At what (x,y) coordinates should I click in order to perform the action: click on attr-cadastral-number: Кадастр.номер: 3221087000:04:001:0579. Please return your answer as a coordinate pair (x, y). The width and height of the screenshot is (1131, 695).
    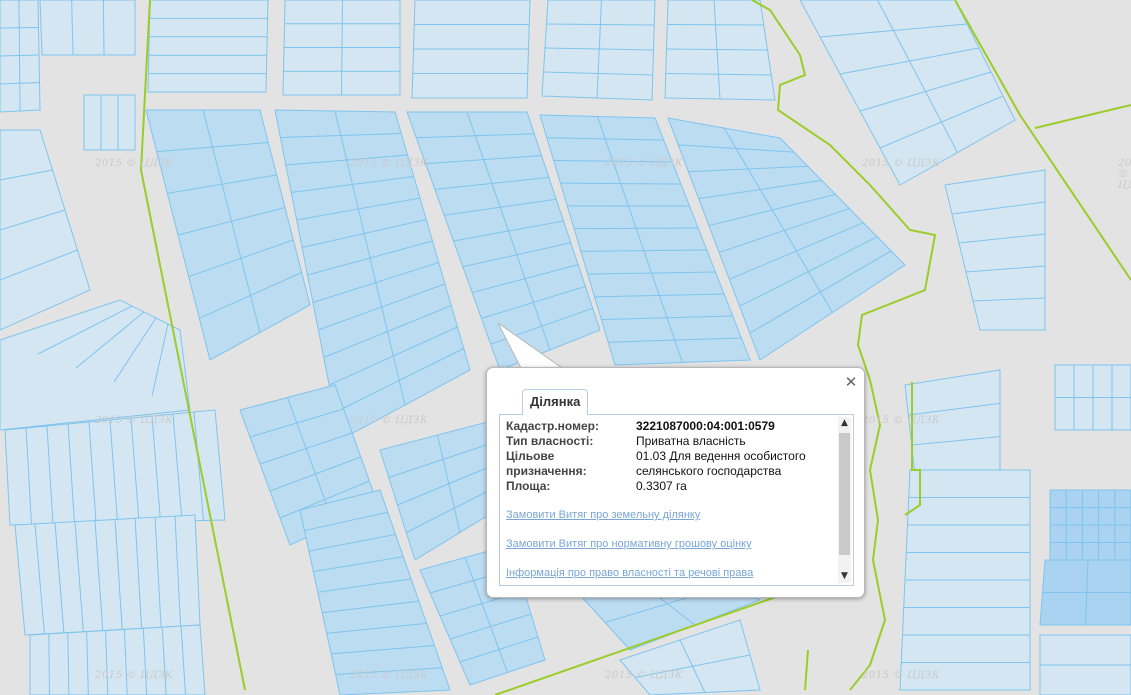
    Looking at the image, I should click on (668, 426).